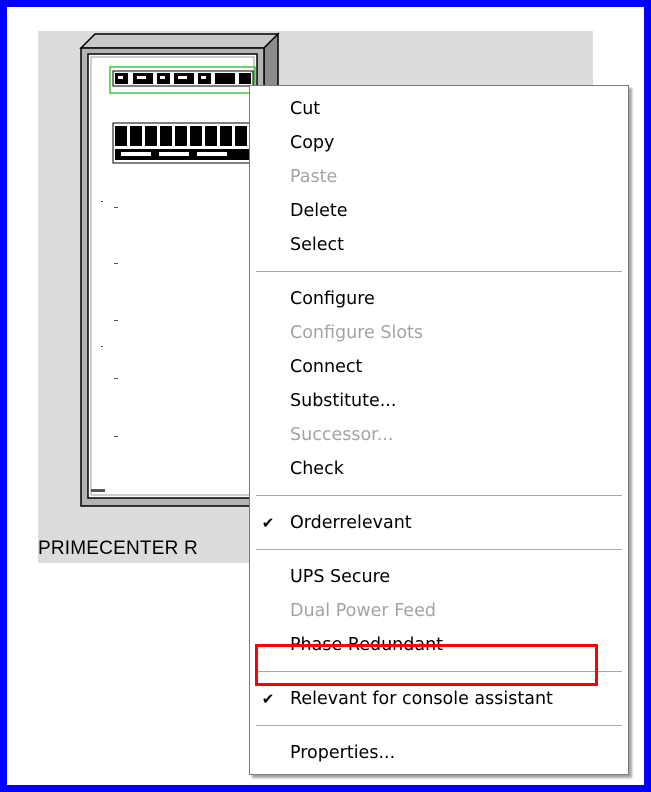 This screenshot has width=651, height=792. Describe the element at coordinates (317, 245) in the screenshot. I see `menu-item-label: Select` at that location.